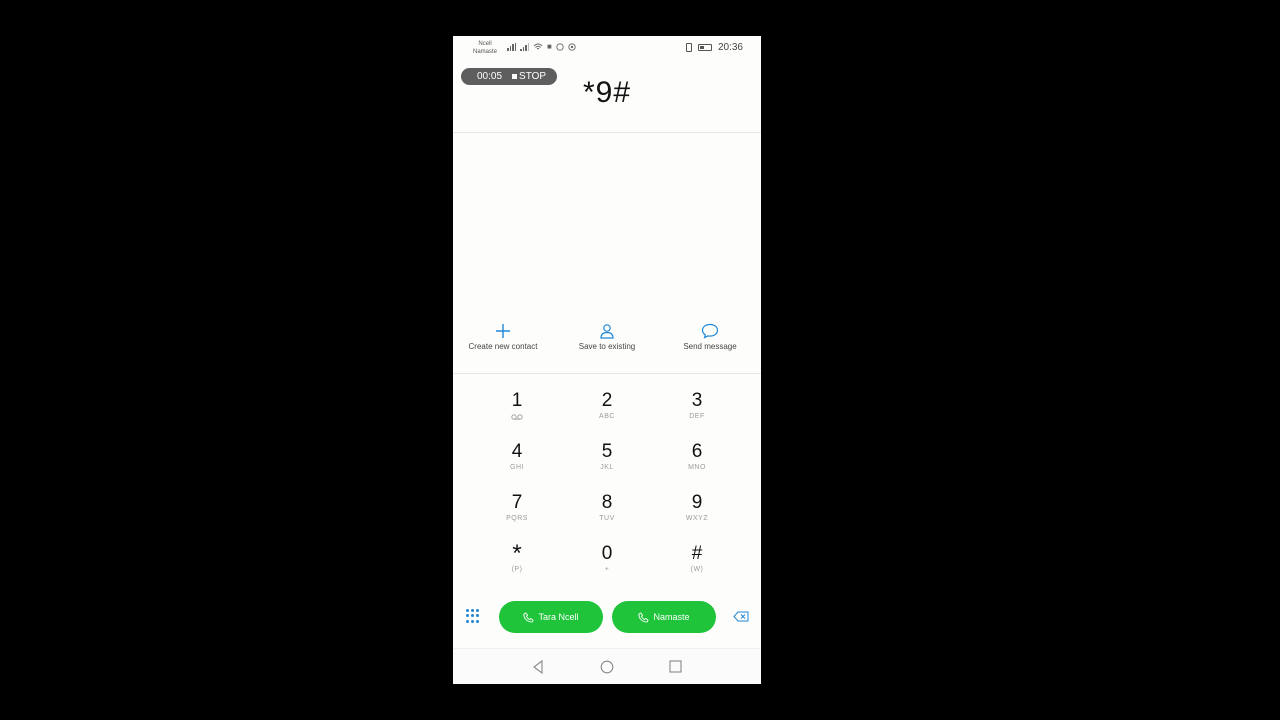 This screenshot has width=1280, height=720. Describe the element at coordinates (675, 666) in the screenshot. I see `recents-icon` at that location.